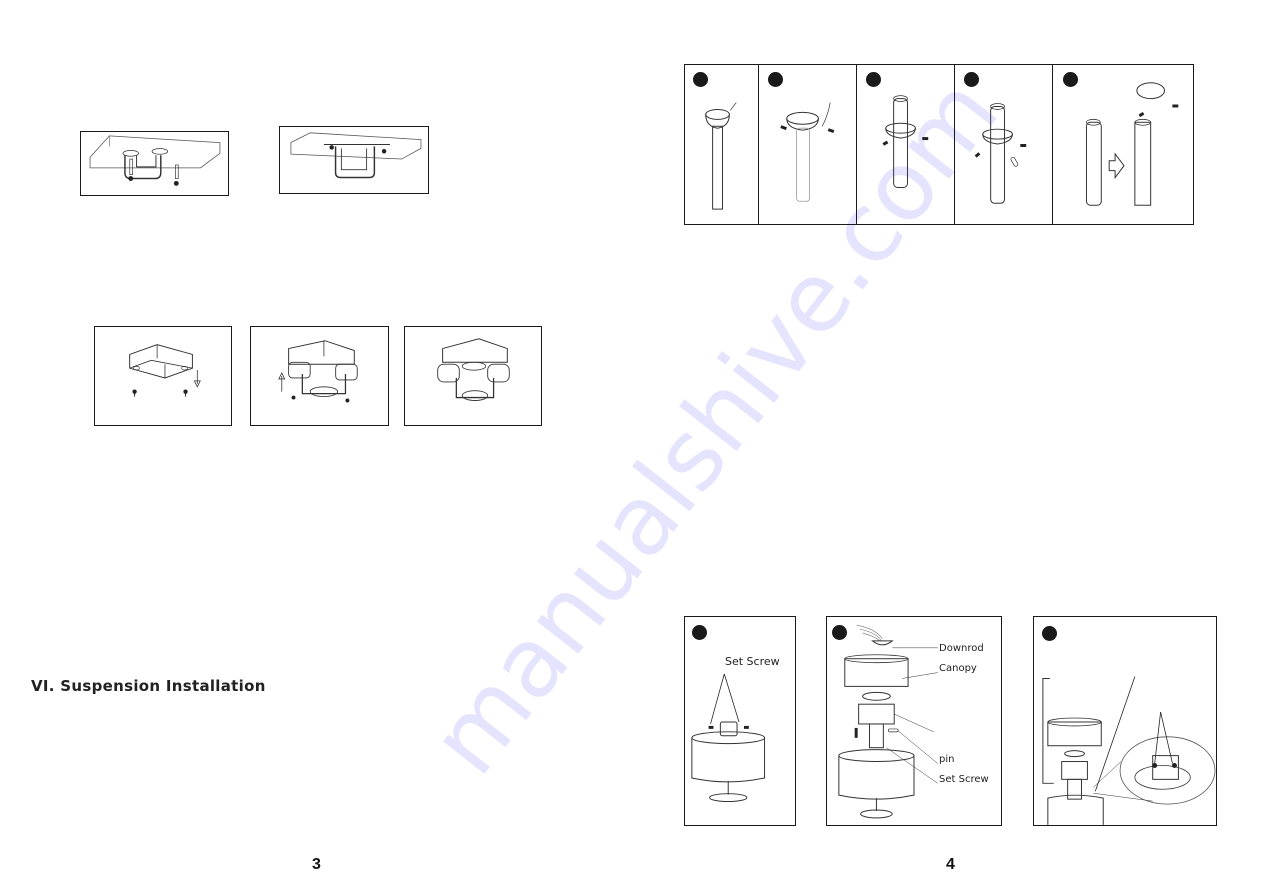 This screenshot has height=893, width=1263. I want to click on downrod-canopy-illustration, so click(721, 156).